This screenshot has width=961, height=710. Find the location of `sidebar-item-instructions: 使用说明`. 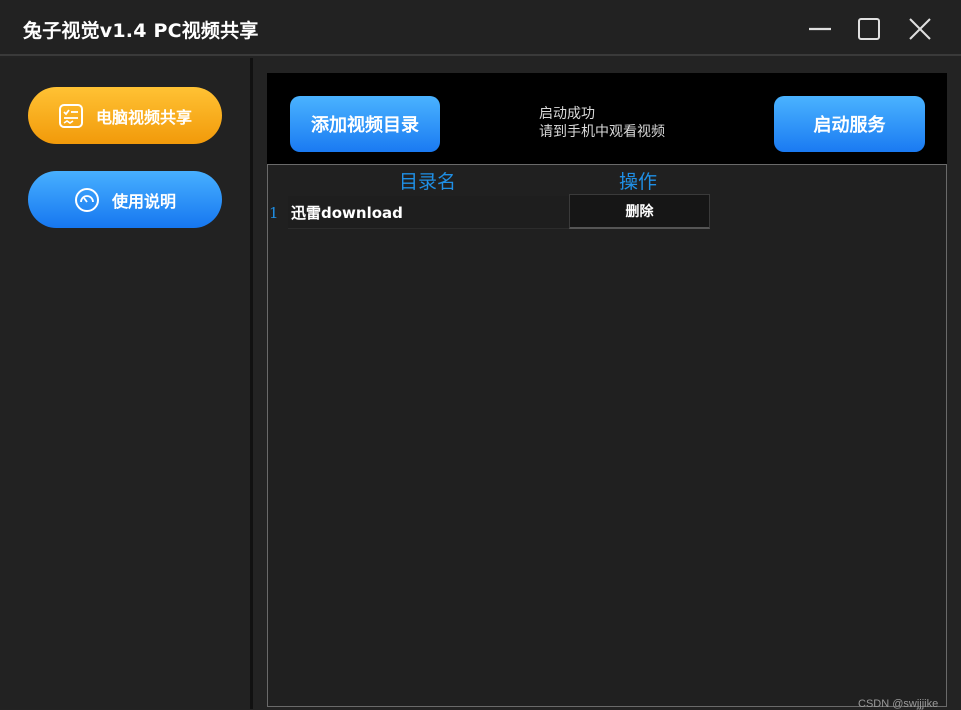

sidebar-item-instructions: 使用说明 is located at coordinates (125, 199).